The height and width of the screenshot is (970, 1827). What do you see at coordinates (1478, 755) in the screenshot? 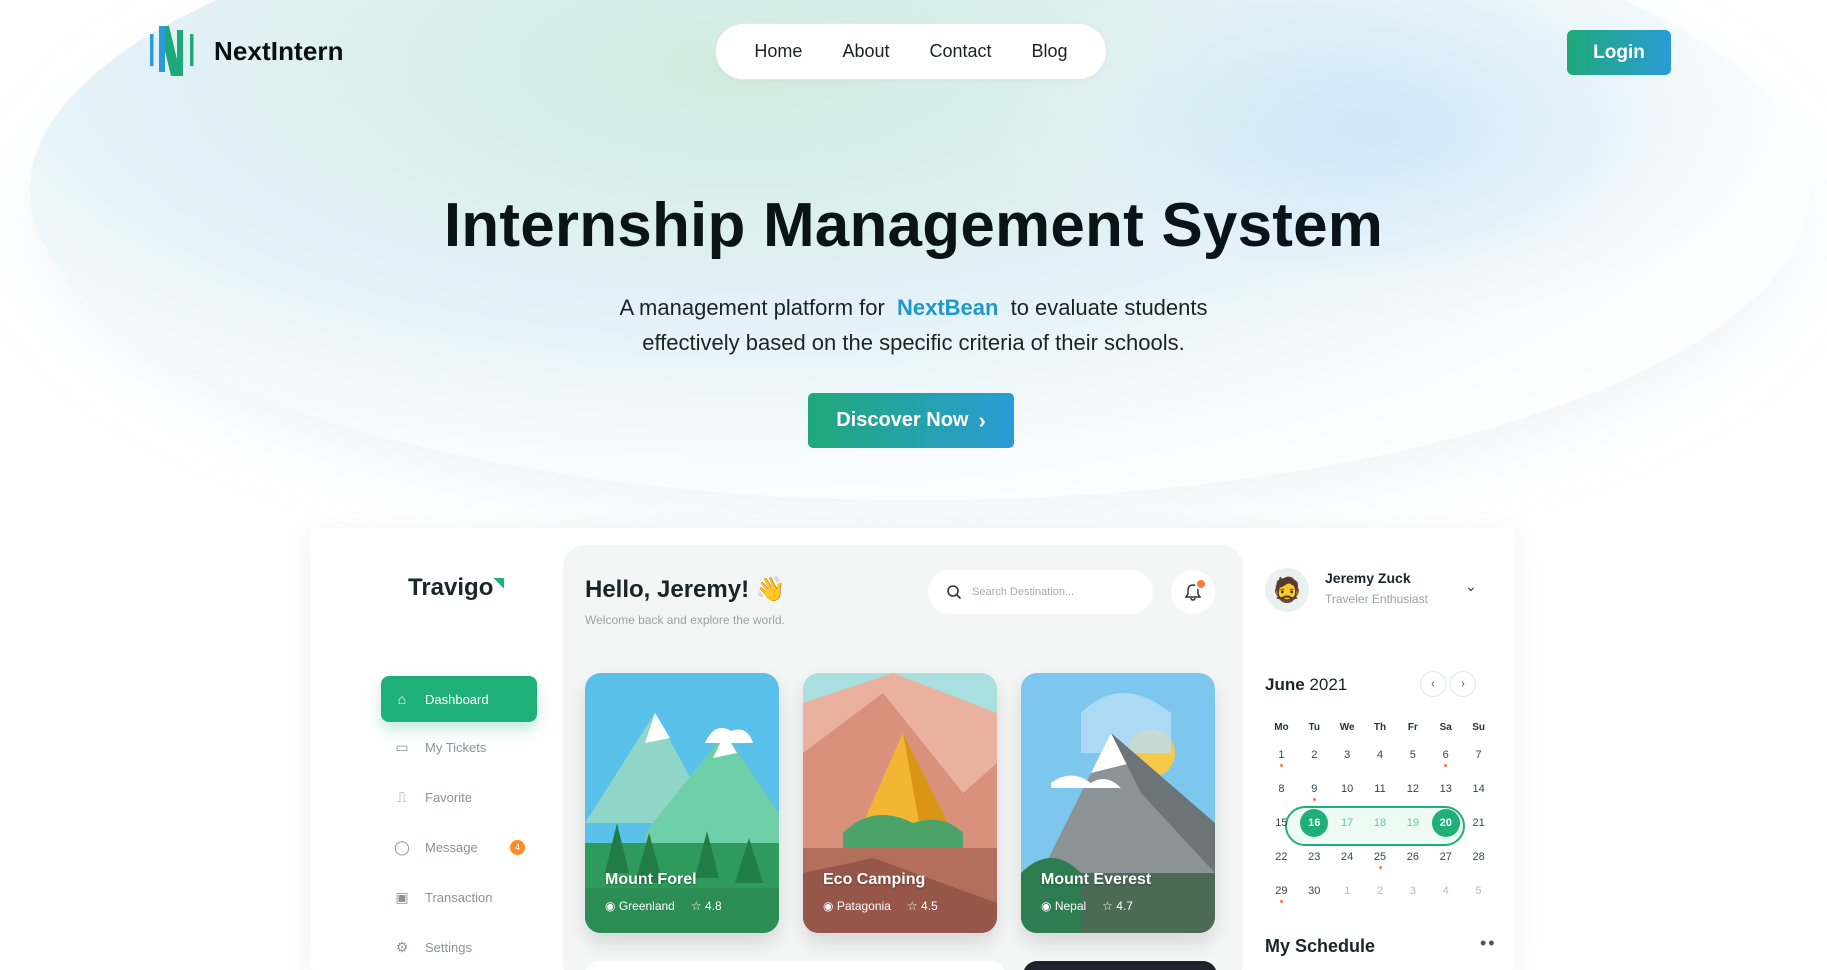
I see `calendar-day: 7` at bounding box center [1478, 755].